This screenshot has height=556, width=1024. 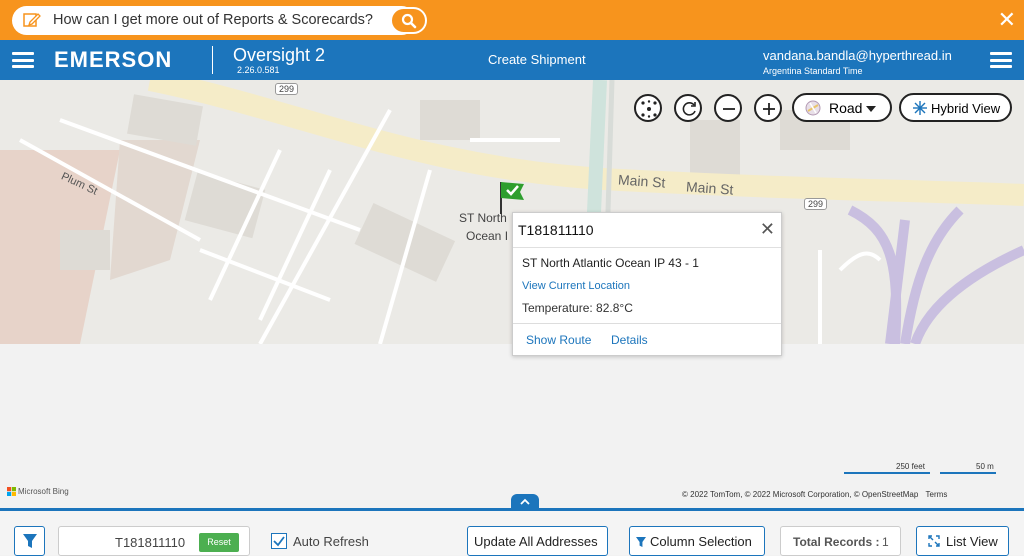 I want to click on filter-button, so click(x=29, y=541).